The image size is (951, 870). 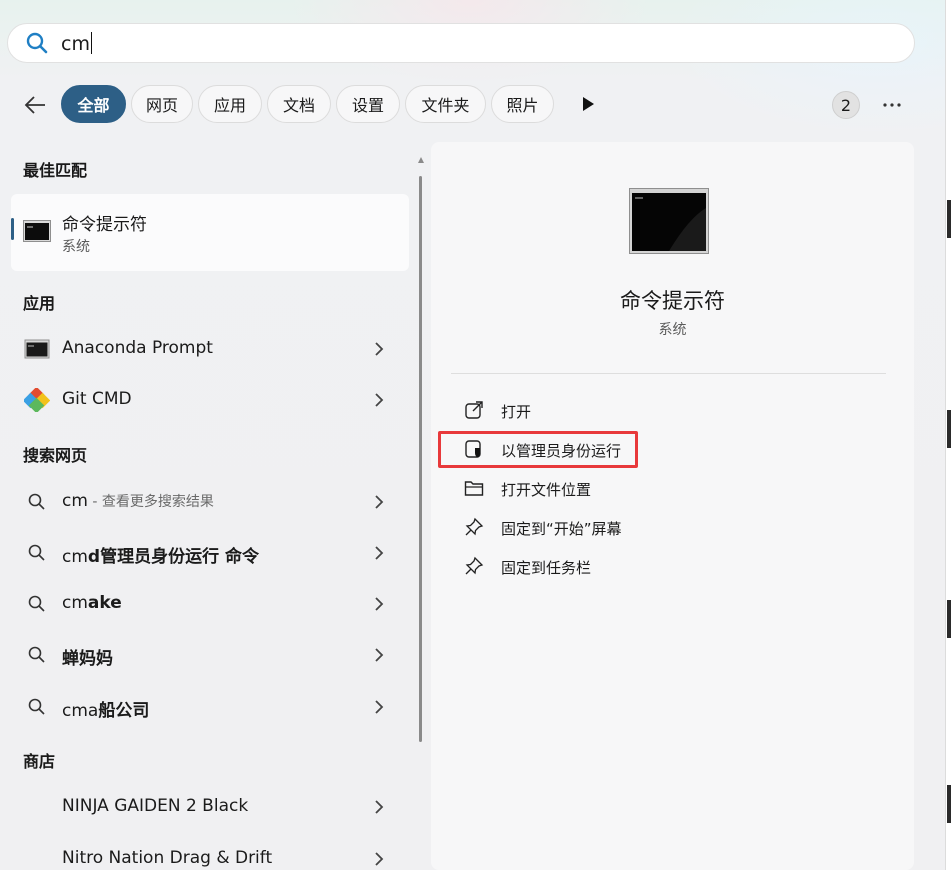 I want to click on section-store: 商店, so click(x=39, y=761).